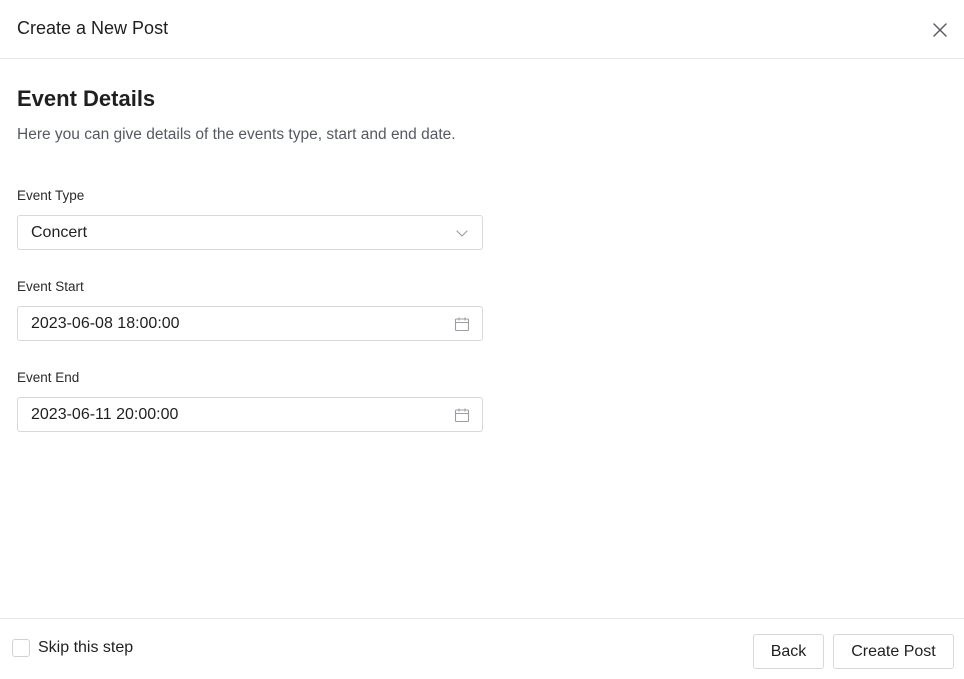  Describe the element at coordinates (482, 648) in the screenshot. I see `modal-footer: Skip this step Back Create Post` at that location.